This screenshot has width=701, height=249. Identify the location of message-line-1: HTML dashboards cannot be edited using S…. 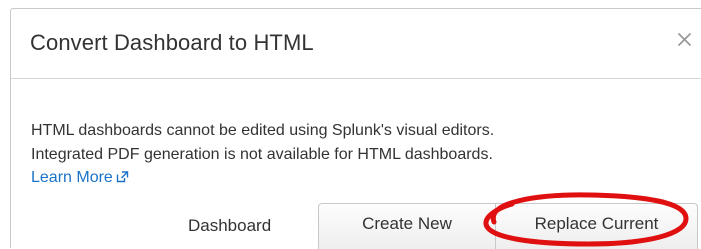
(263, 130).